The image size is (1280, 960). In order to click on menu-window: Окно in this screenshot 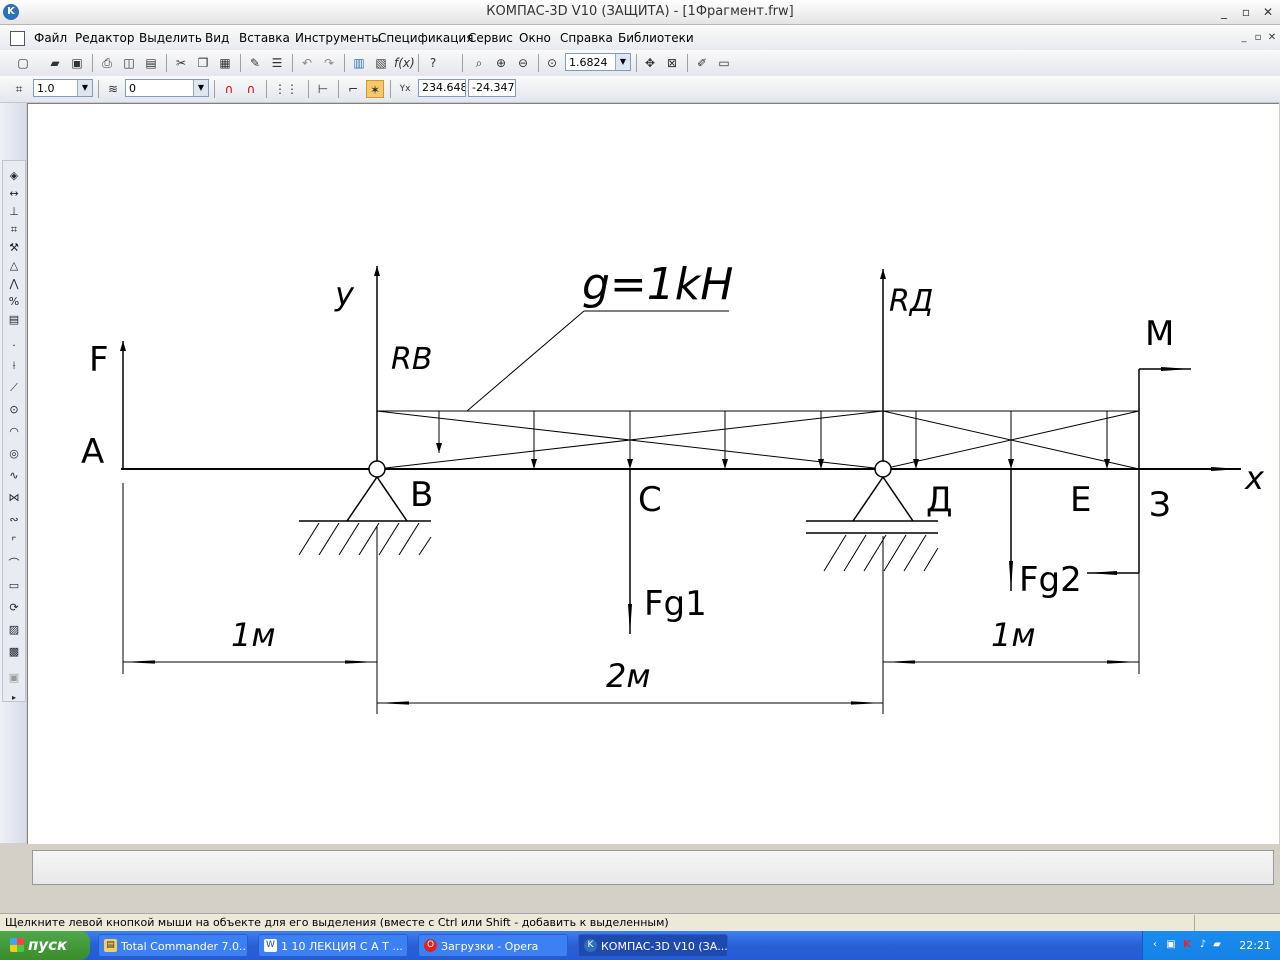, I will do `click(535, 38)`.